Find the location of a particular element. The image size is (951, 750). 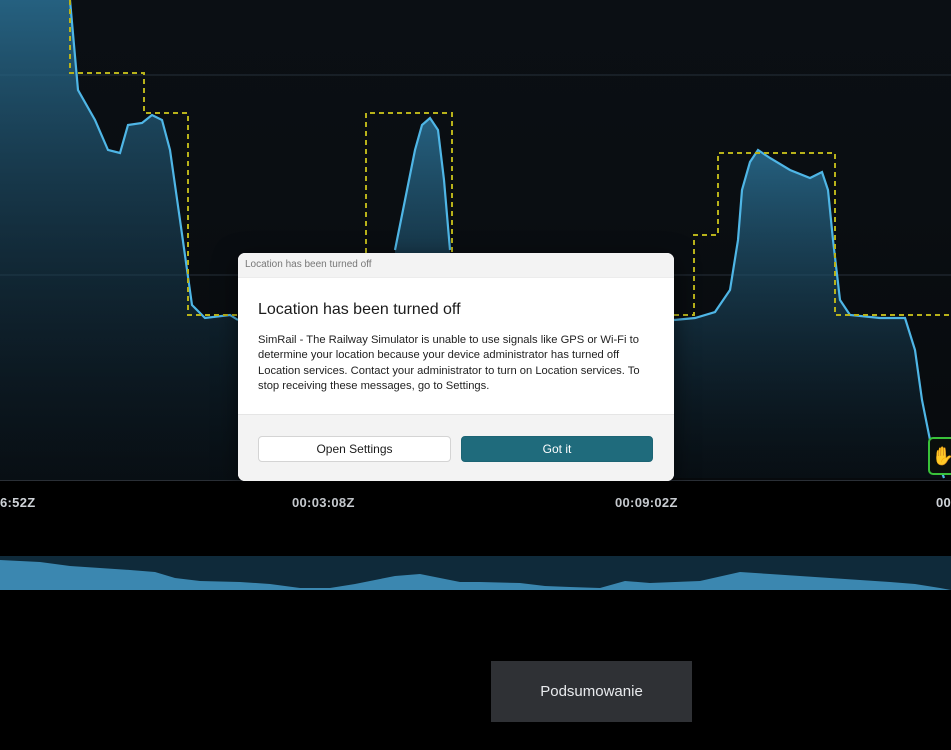

time-label: 00 is located at coordinates (943, 502).